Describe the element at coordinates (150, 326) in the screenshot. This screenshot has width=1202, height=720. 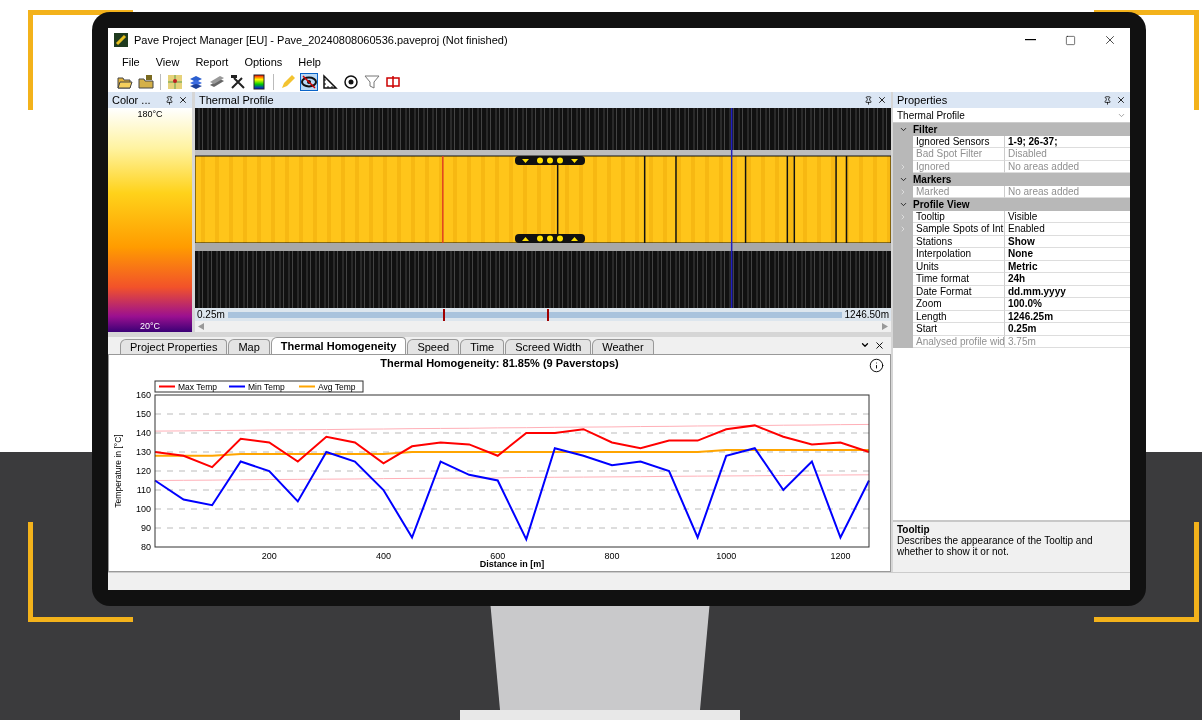
I see `scale-min-label: 20°C` at that location.